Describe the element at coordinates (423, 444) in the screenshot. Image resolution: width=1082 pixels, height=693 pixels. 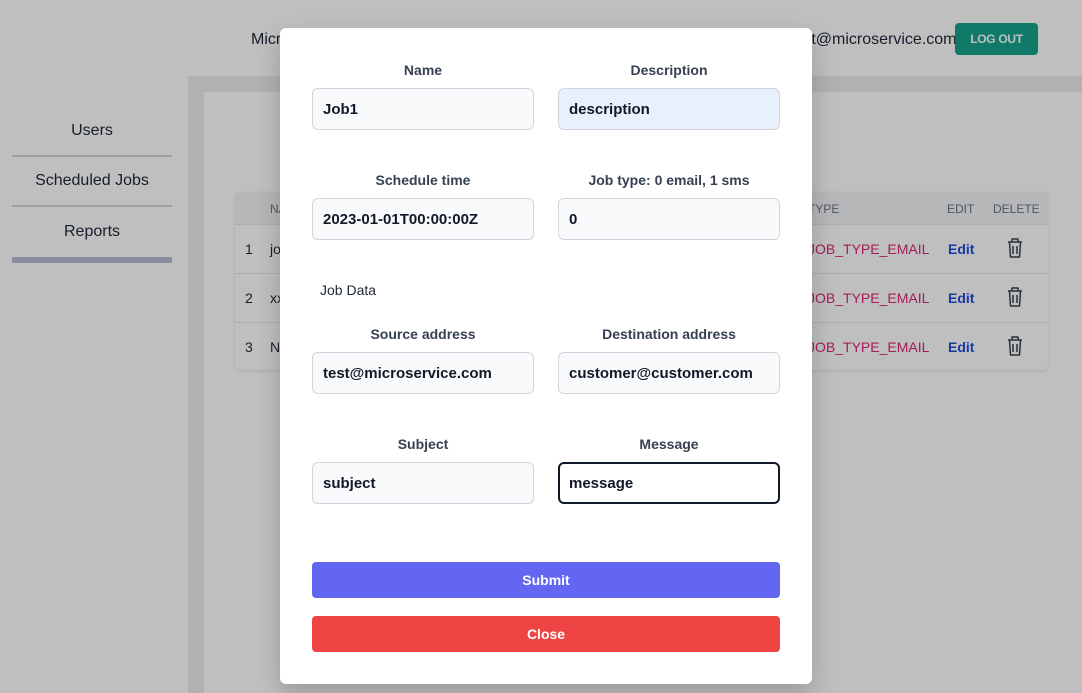
I see `subject-label: Subject` at that location.